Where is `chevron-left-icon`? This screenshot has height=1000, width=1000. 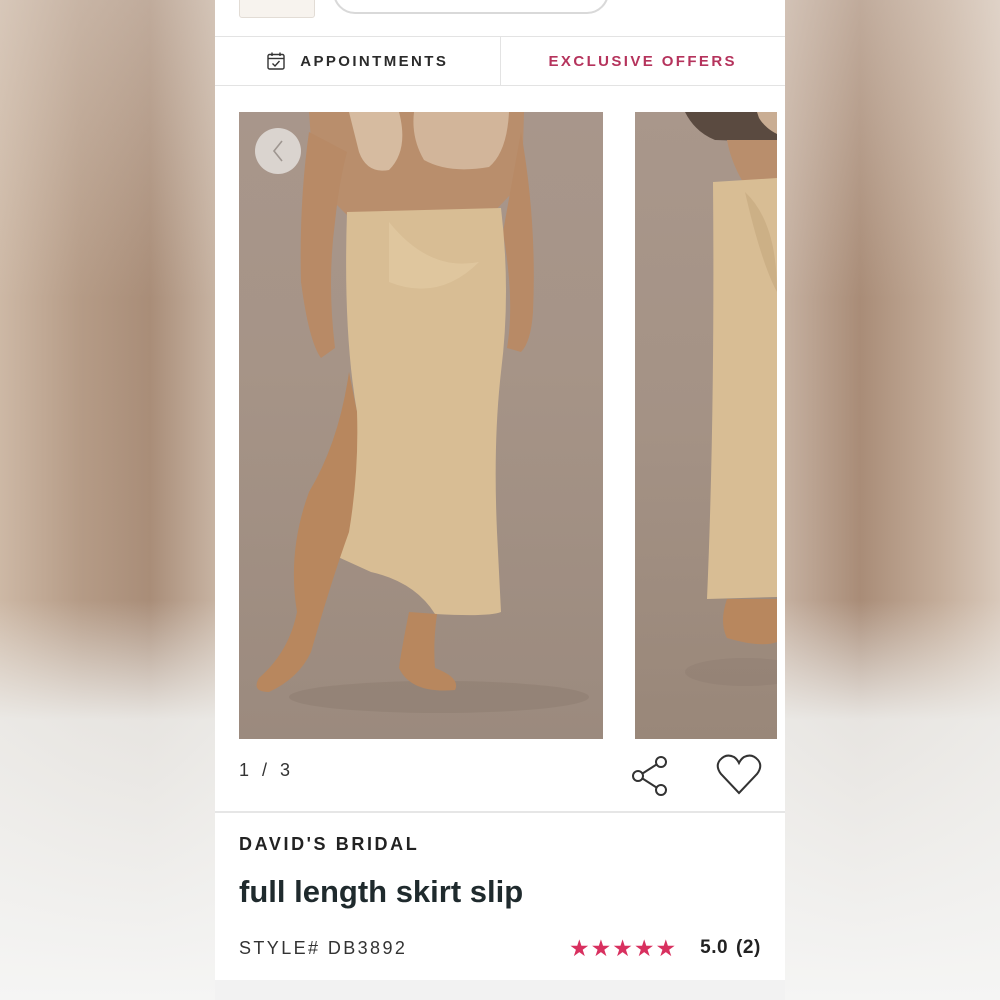 chevron-left-icon is located at coordinates (277, 151).